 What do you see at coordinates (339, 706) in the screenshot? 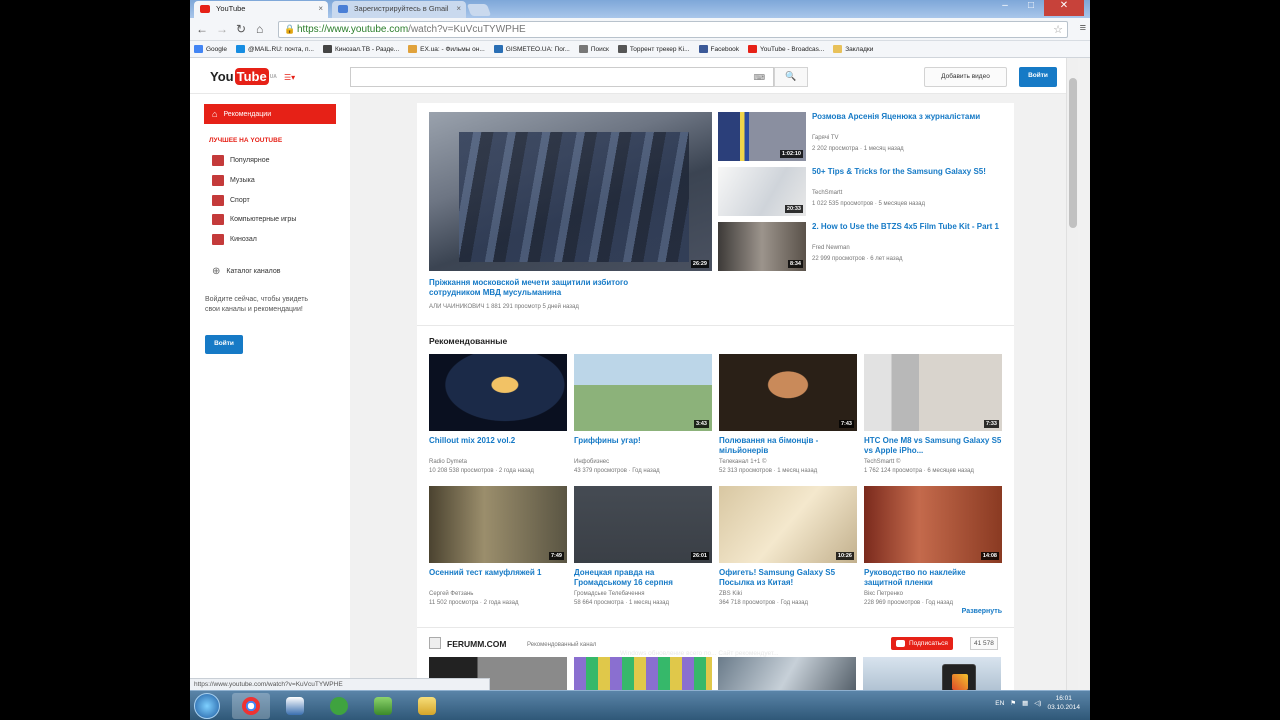
I see `taskbar-utorrent` at bounding box center [339, 706].